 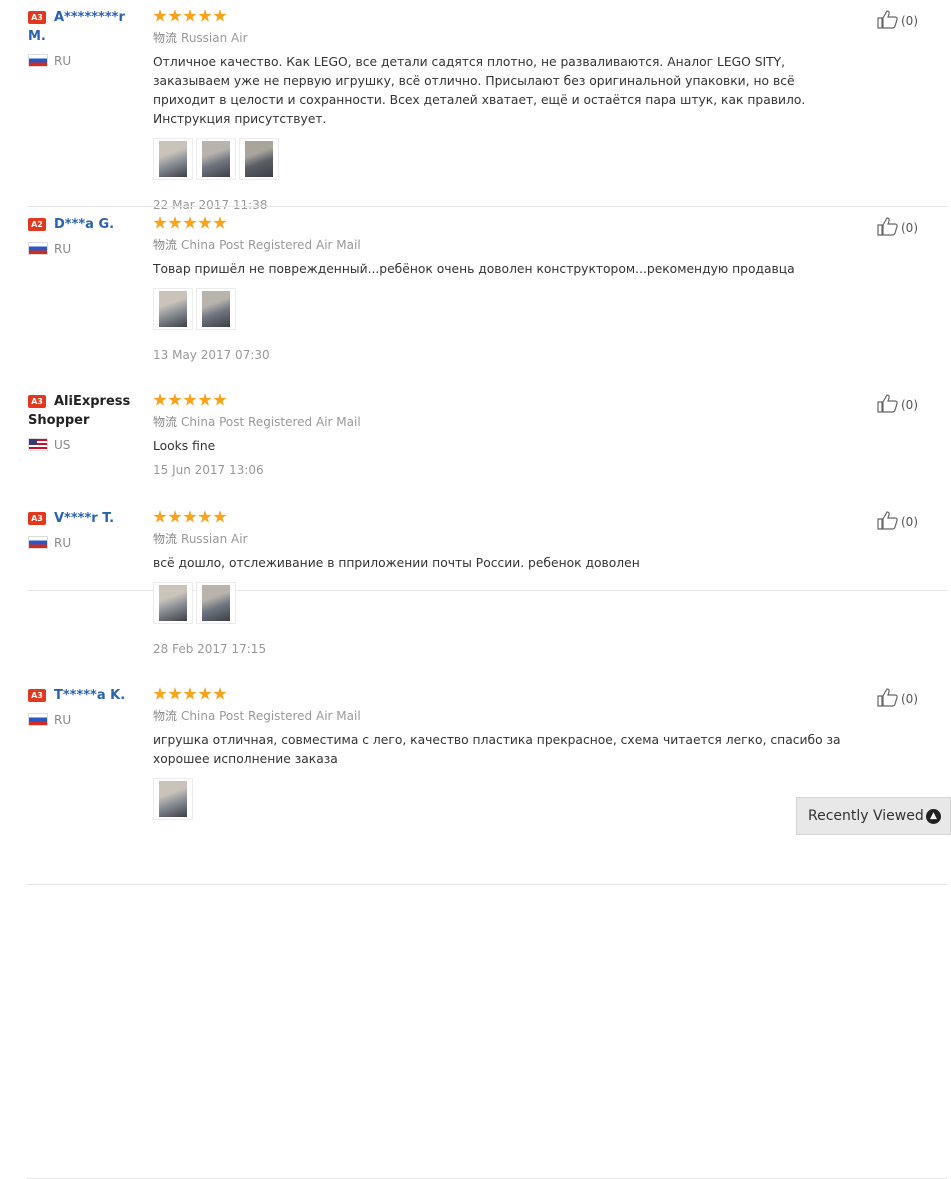 I want to click on reviewer-name: M., so click(x=37, y=36).